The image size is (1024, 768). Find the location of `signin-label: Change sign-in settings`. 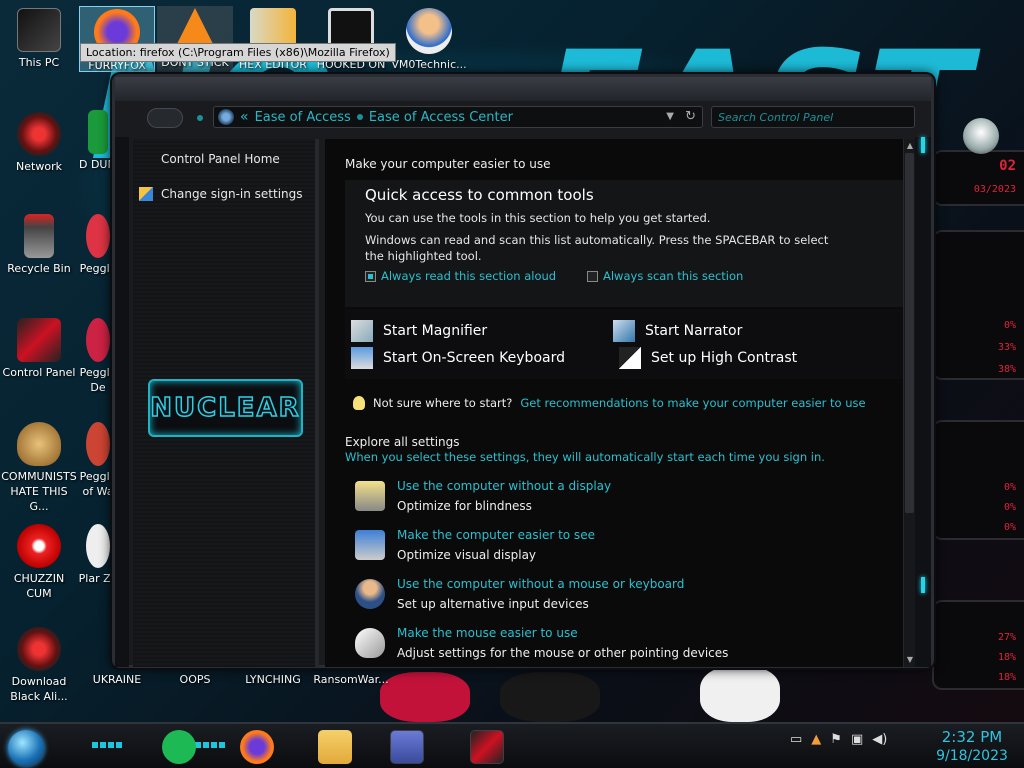

signin-label: Change sign-in settings is located at coordinates (232, 194).